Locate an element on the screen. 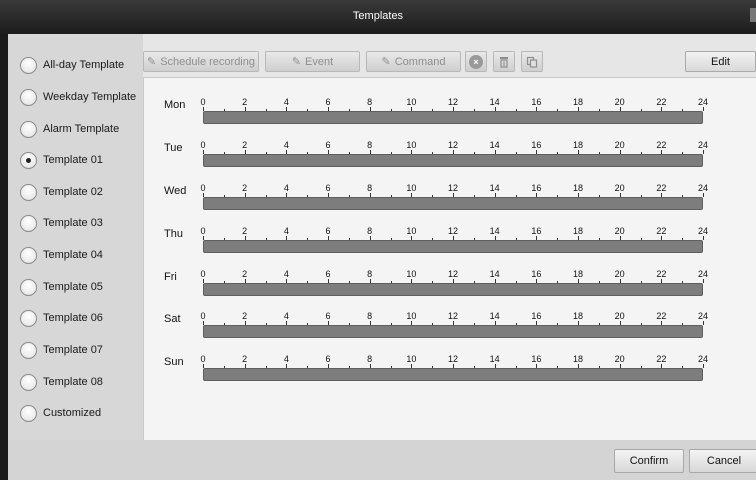  template-option: Template 03 is located at coordinates (61, 223).